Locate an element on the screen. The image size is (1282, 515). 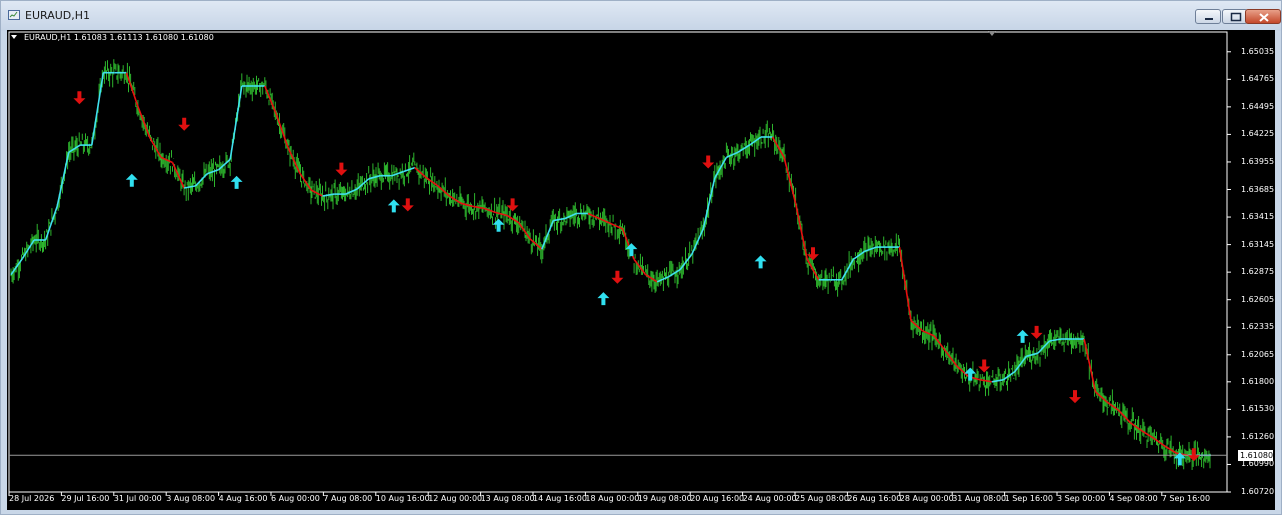
x-tick-label: 6 Aug 00:00 is located at coordinates (295, 498).